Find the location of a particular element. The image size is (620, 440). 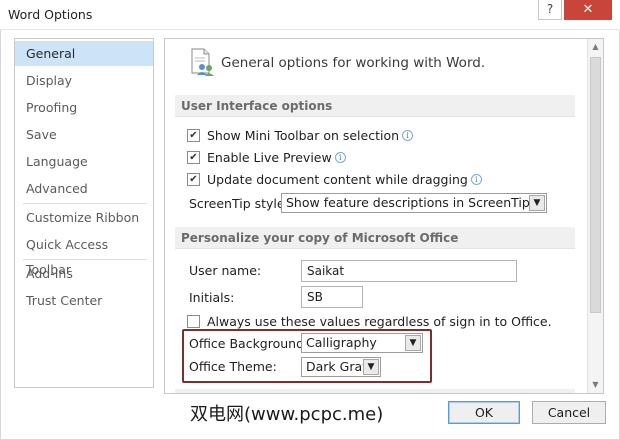

help-button: ? is located at coordinates (550, 10).